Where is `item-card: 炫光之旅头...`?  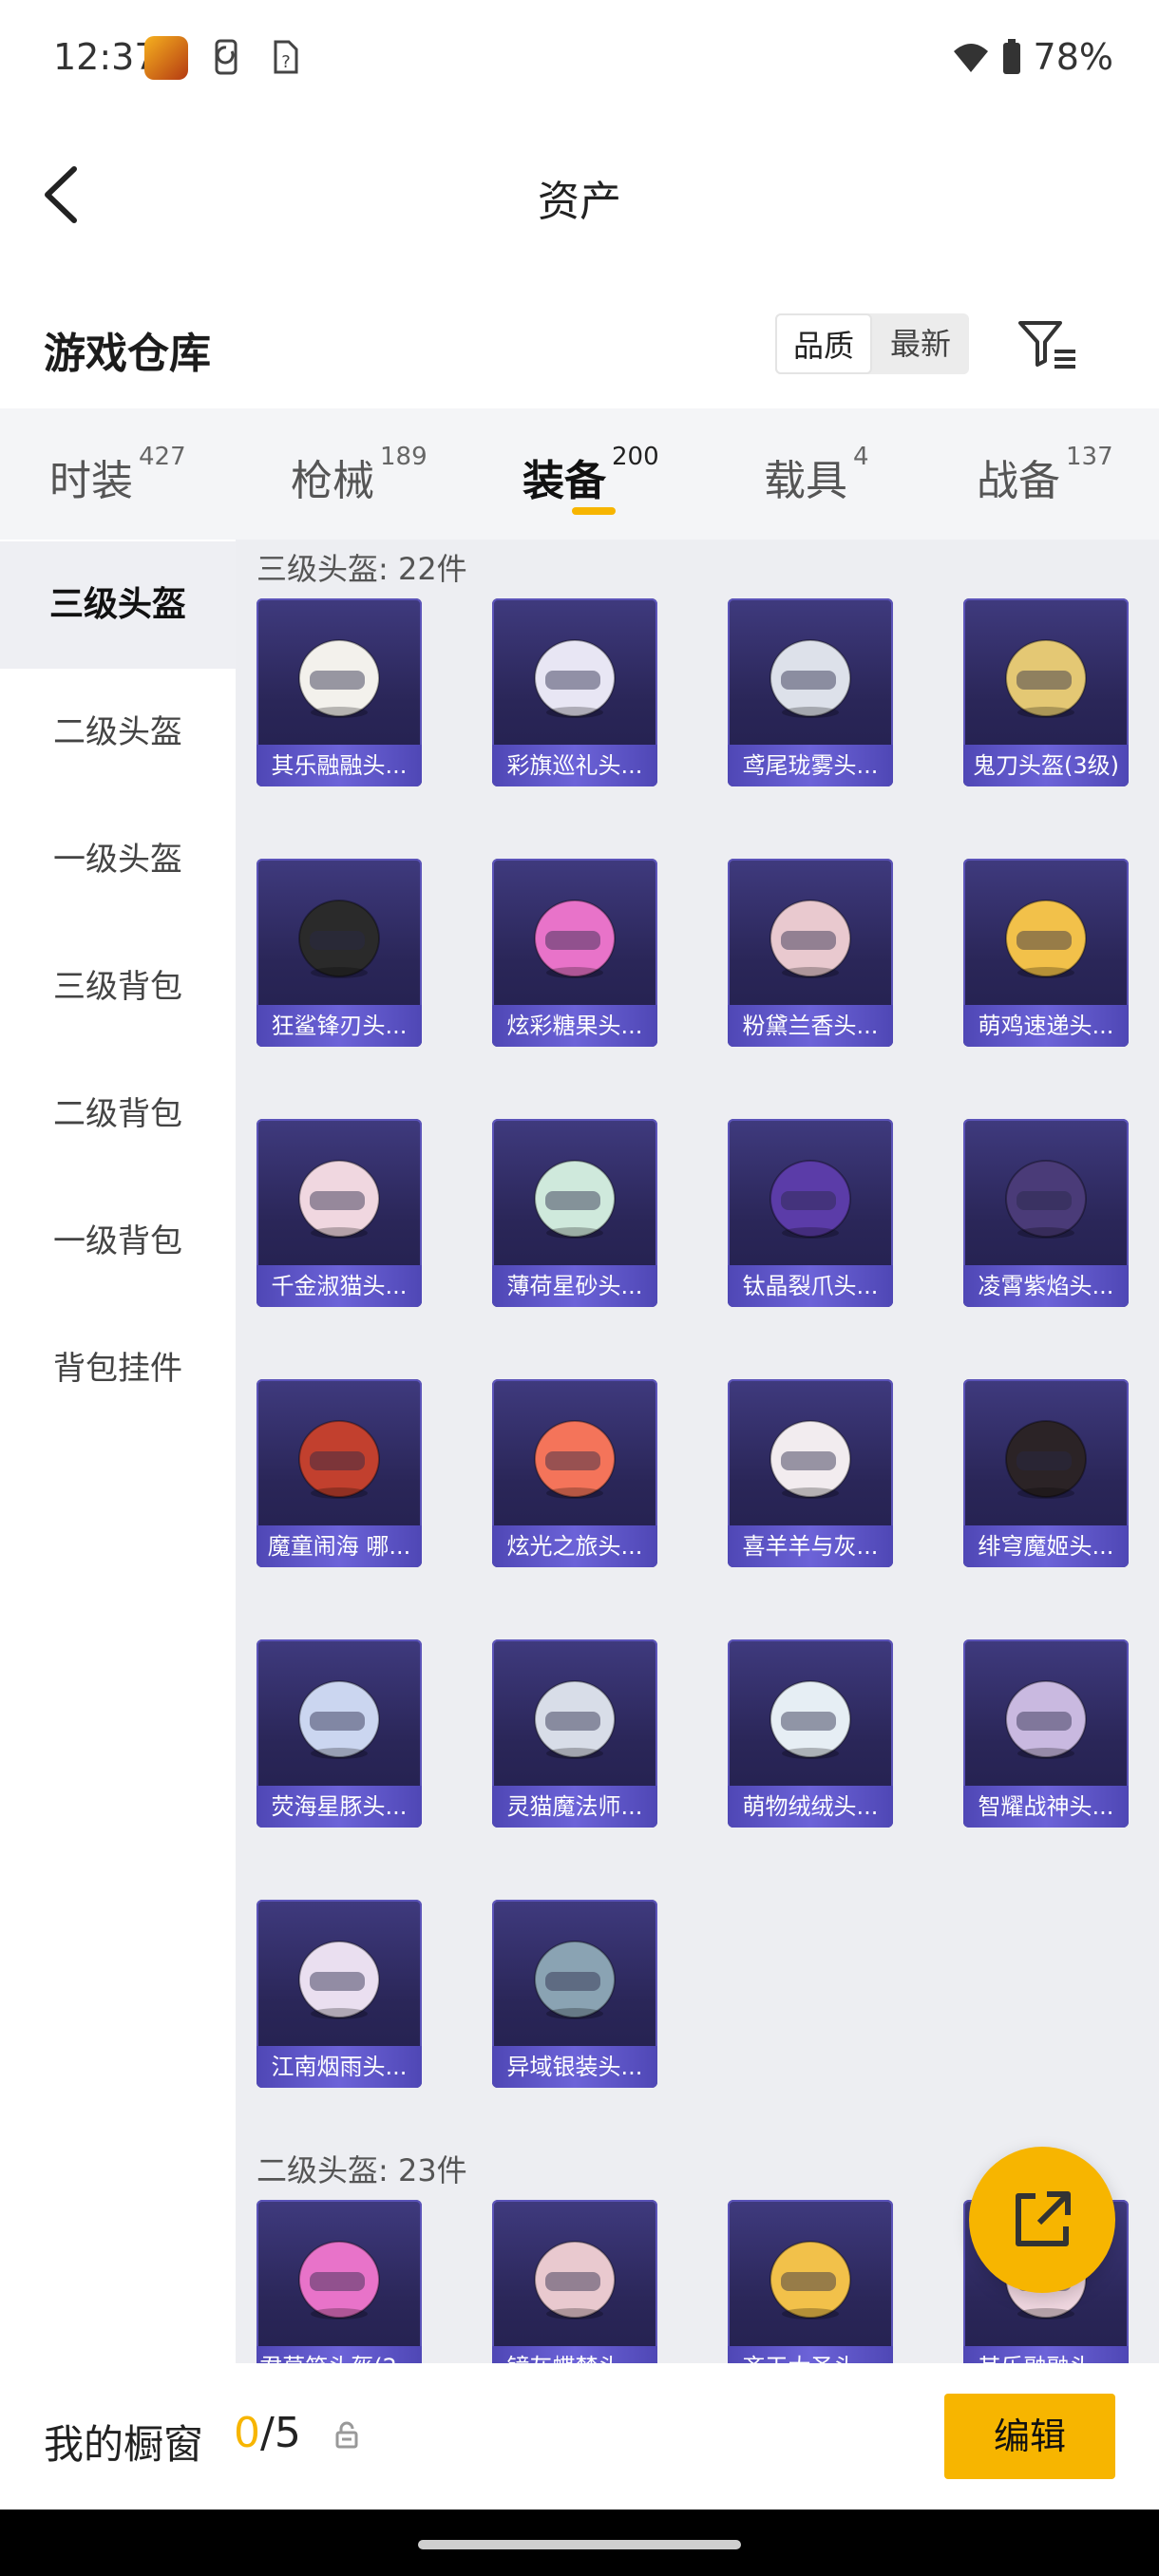 item-card: 炫光之旅头... is located at coordinates (574, 1473).